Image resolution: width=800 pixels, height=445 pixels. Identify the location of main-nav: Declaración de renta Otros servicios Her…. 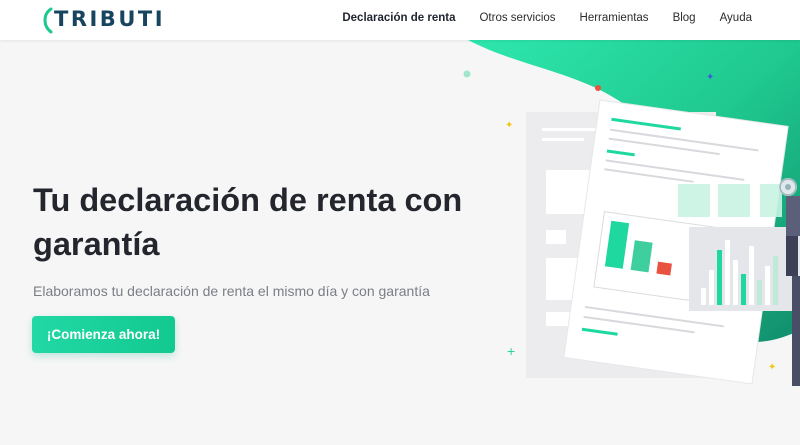
(535, 18).